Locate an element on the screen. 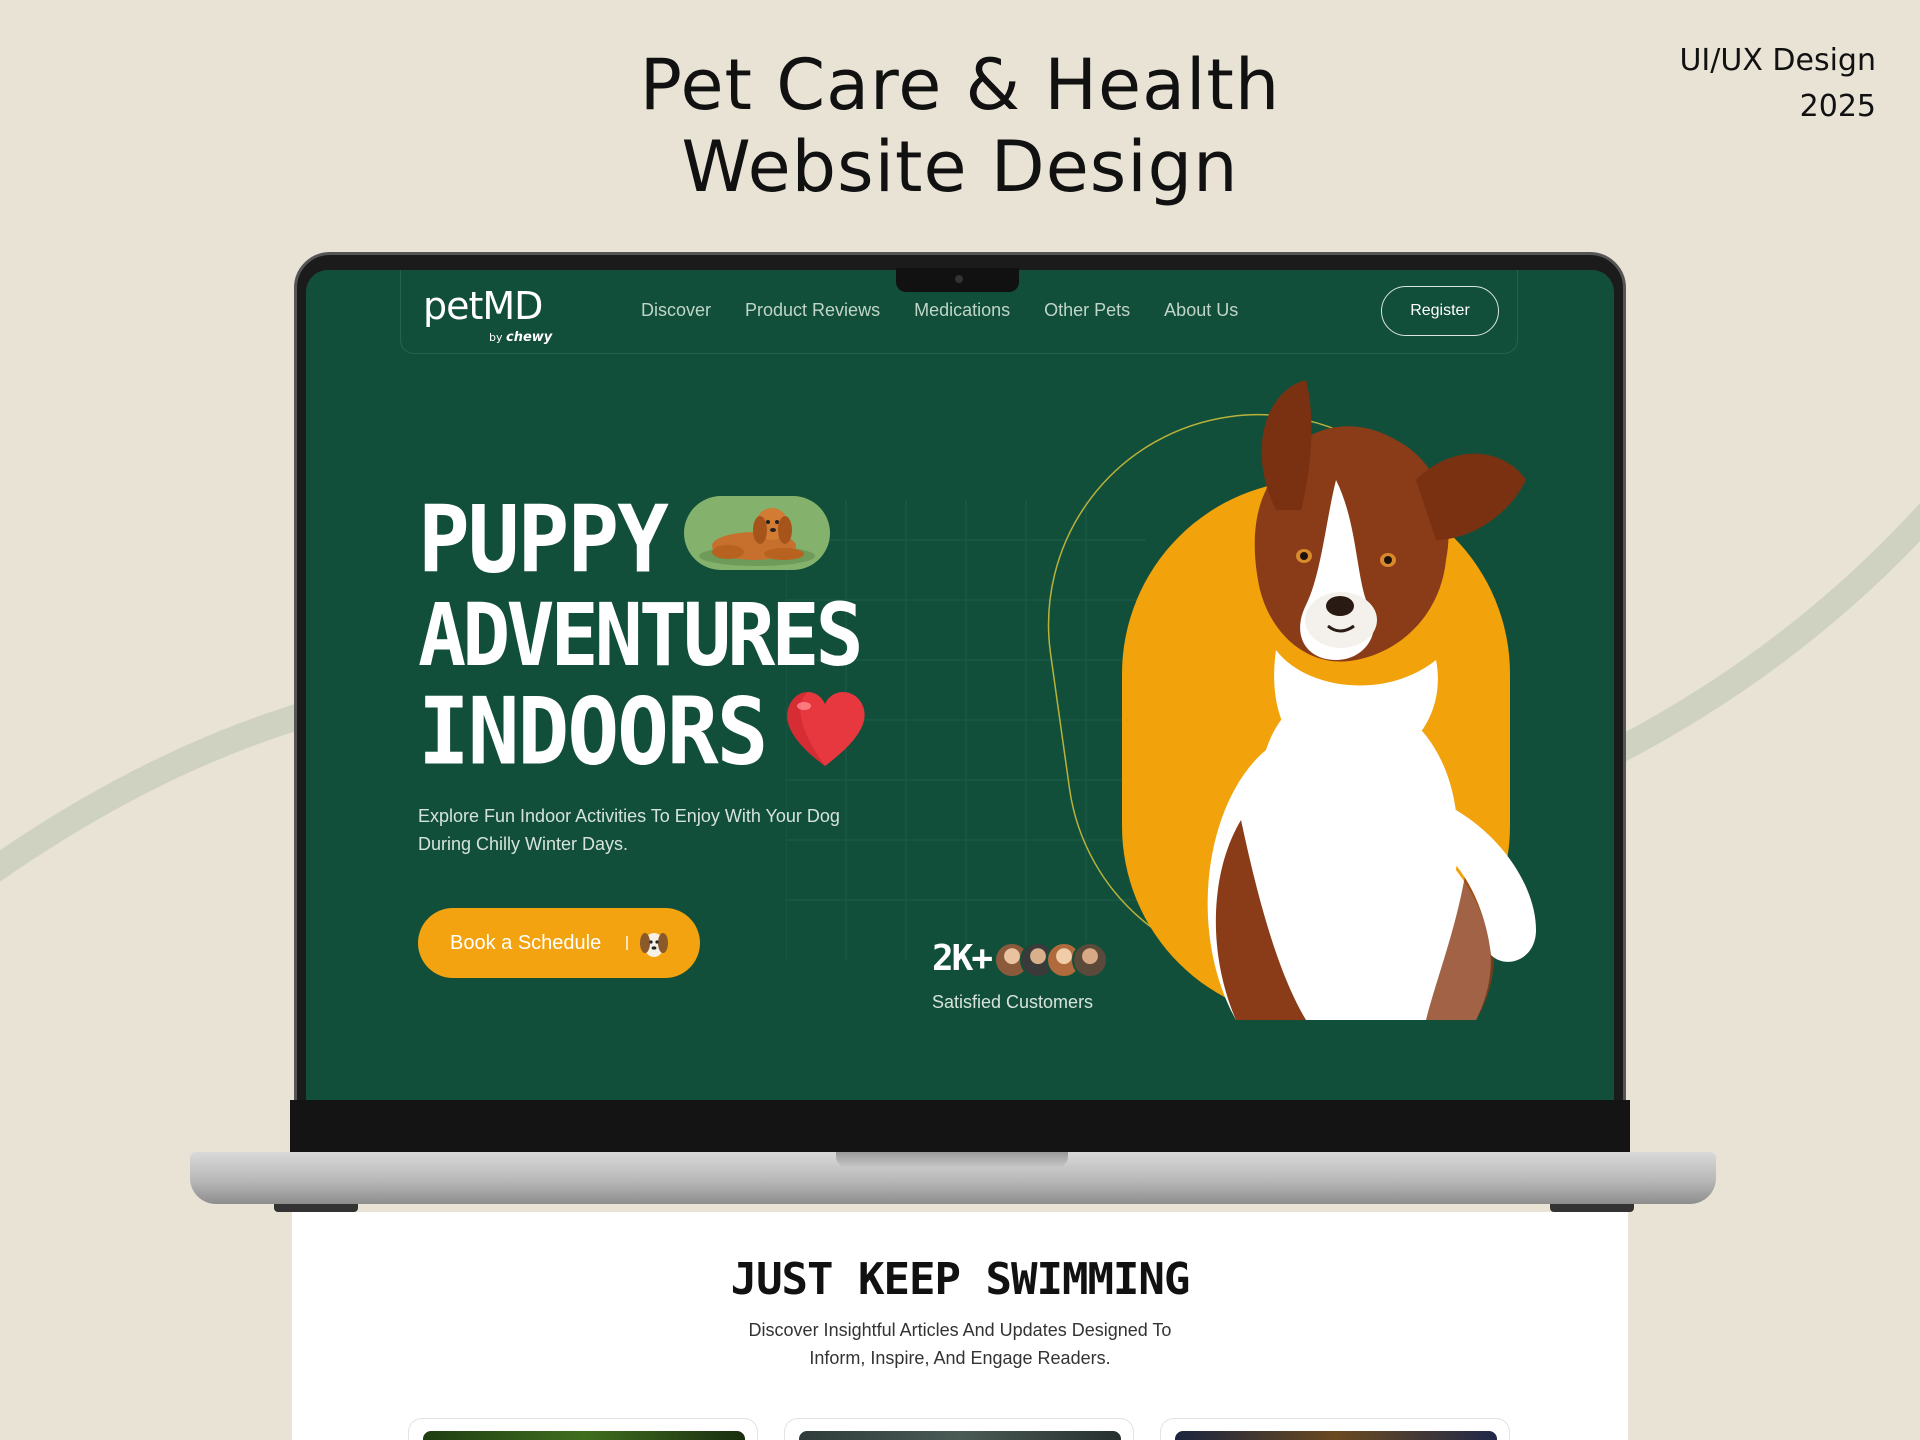  hero-heading-line2: ADVENTURES is located at coordinates (641, 635).